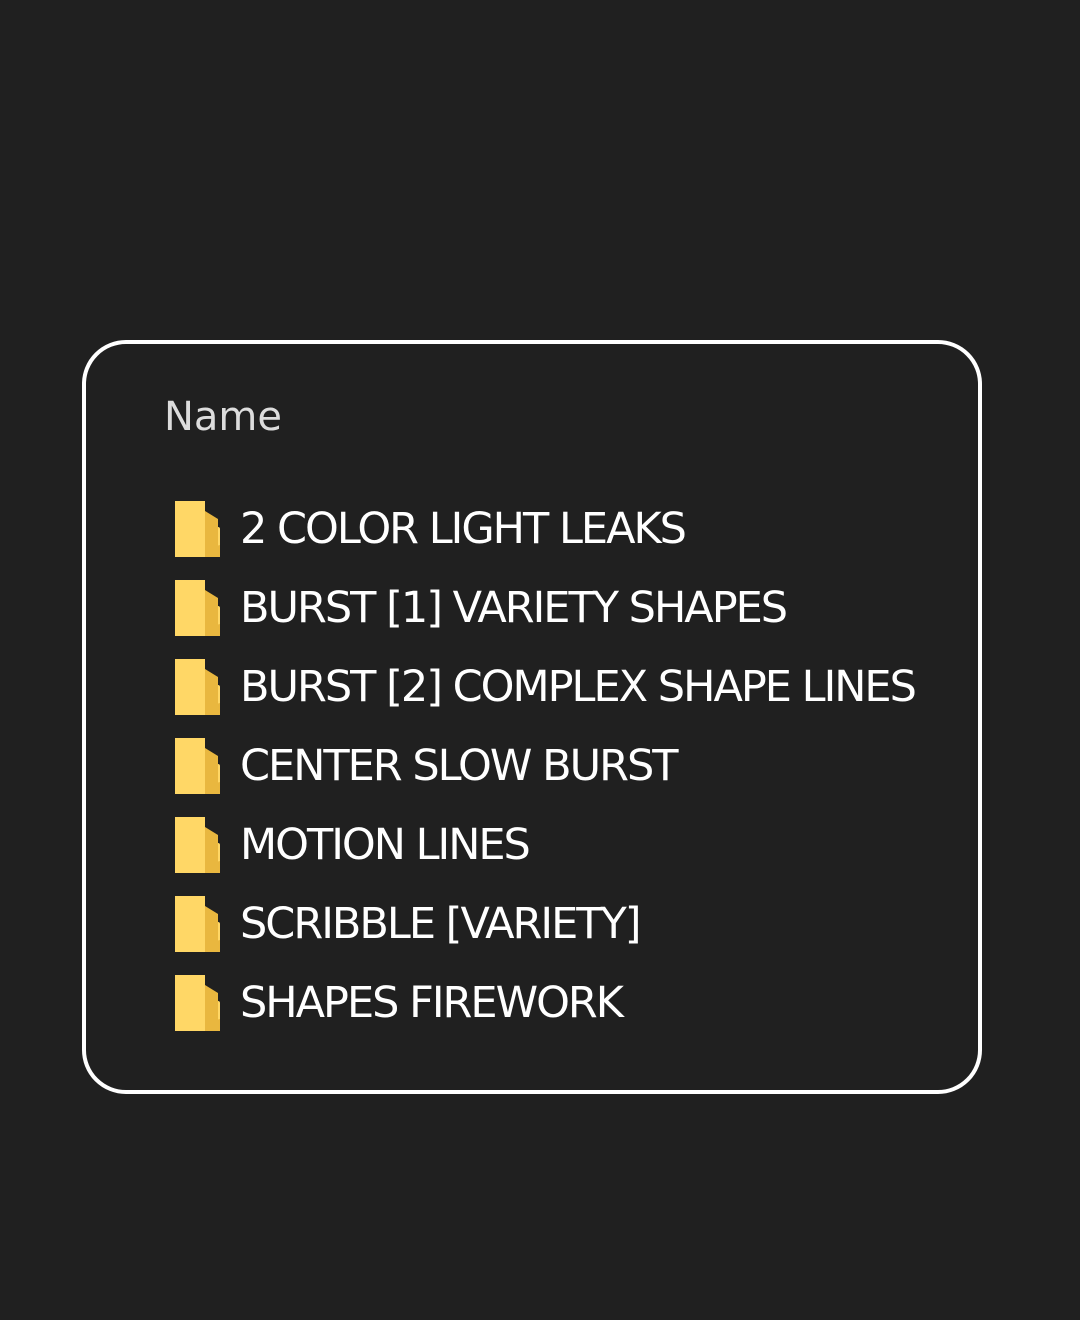  I want to click on folder-name: MOTION LINES, so click(385, 844).